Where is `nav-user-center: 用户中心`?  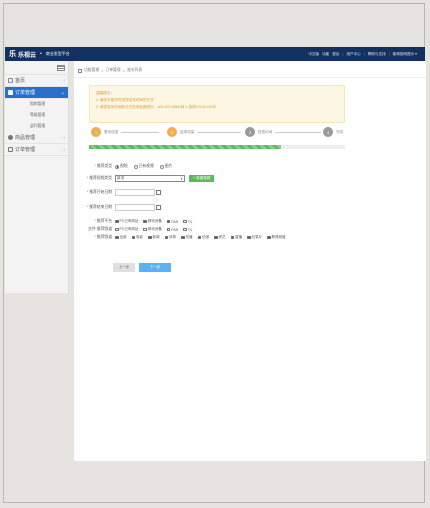
nav-user-center: 用户中心 is located at coordinates (353, 54).